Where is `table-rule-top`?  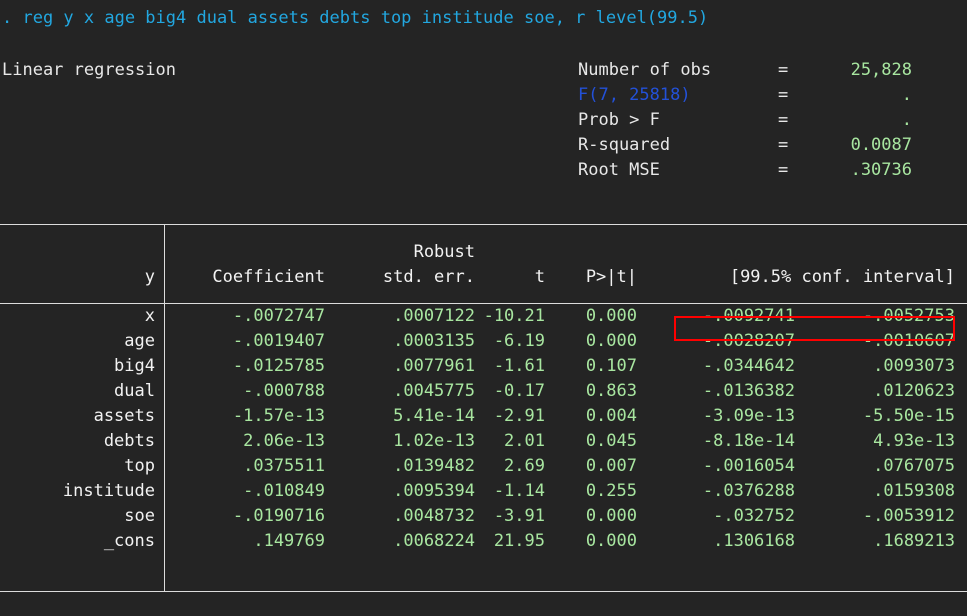 table-rule-top is located at coordinates (483, 224).